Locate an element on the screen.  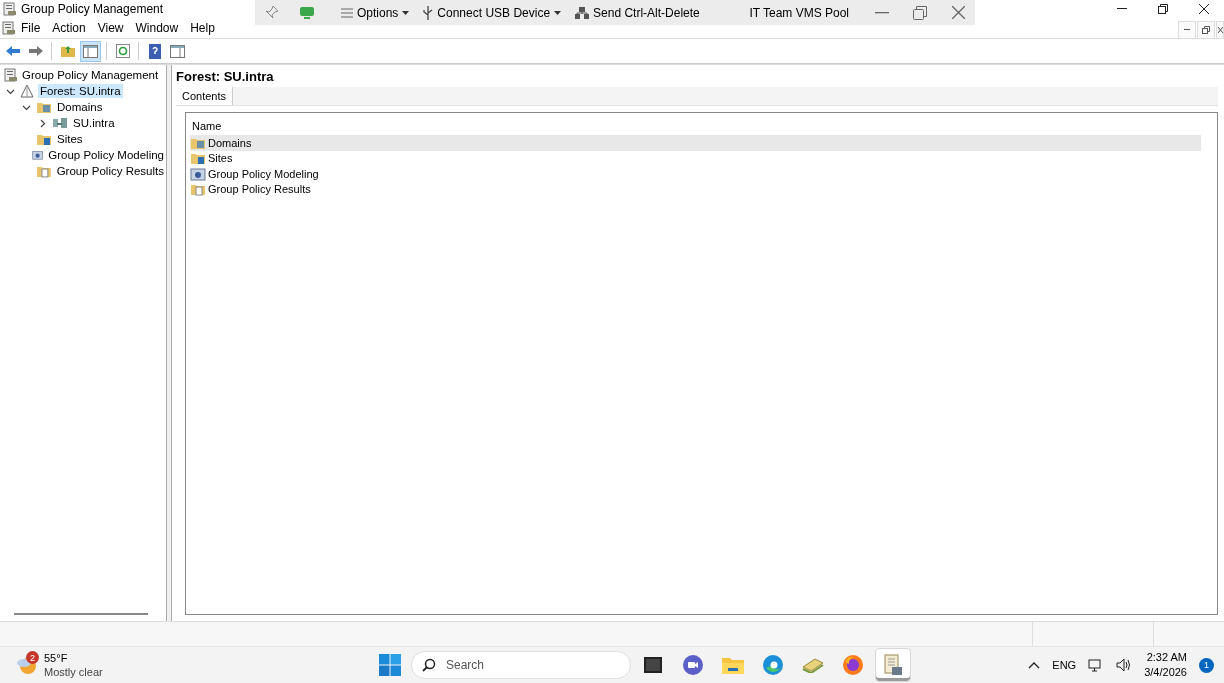
tree-item: Group Policy Results is located at coordinates (110, 171).